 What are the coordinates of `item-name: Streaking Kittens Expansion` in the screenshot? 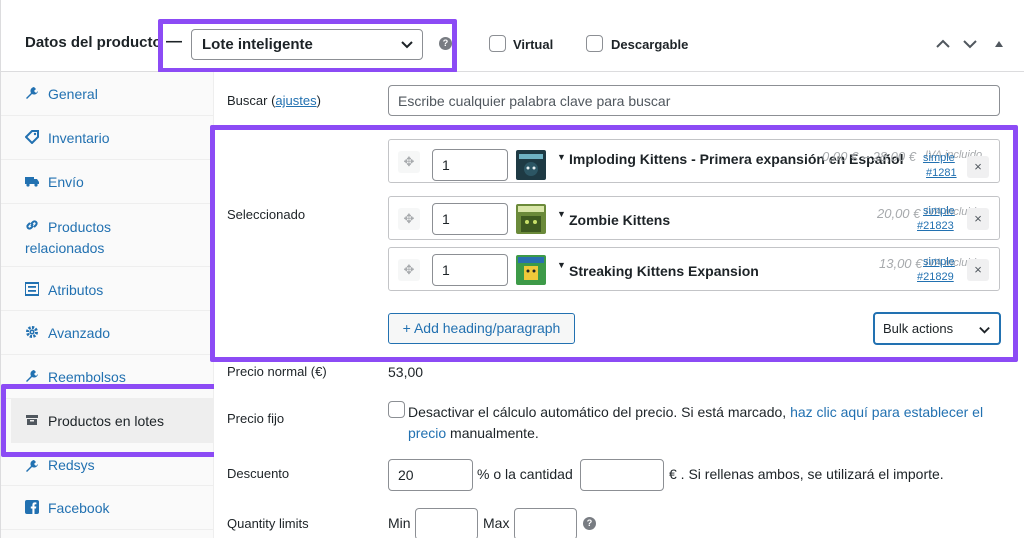 It's located at (664, 271).